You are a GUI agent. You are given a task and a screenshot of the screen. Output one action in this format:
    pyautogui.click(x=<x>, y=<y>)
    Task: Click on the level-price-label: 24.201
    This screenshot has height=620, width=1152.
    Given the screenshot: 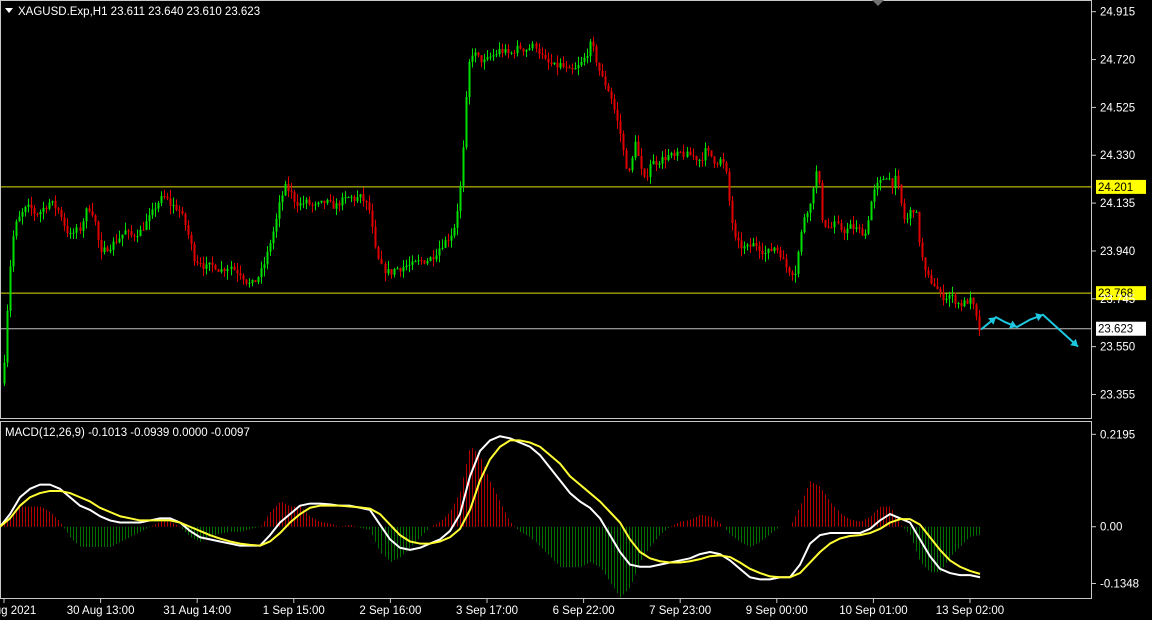 What is the action you would take?
    pyautogui.click(x=1115, y=188)
    